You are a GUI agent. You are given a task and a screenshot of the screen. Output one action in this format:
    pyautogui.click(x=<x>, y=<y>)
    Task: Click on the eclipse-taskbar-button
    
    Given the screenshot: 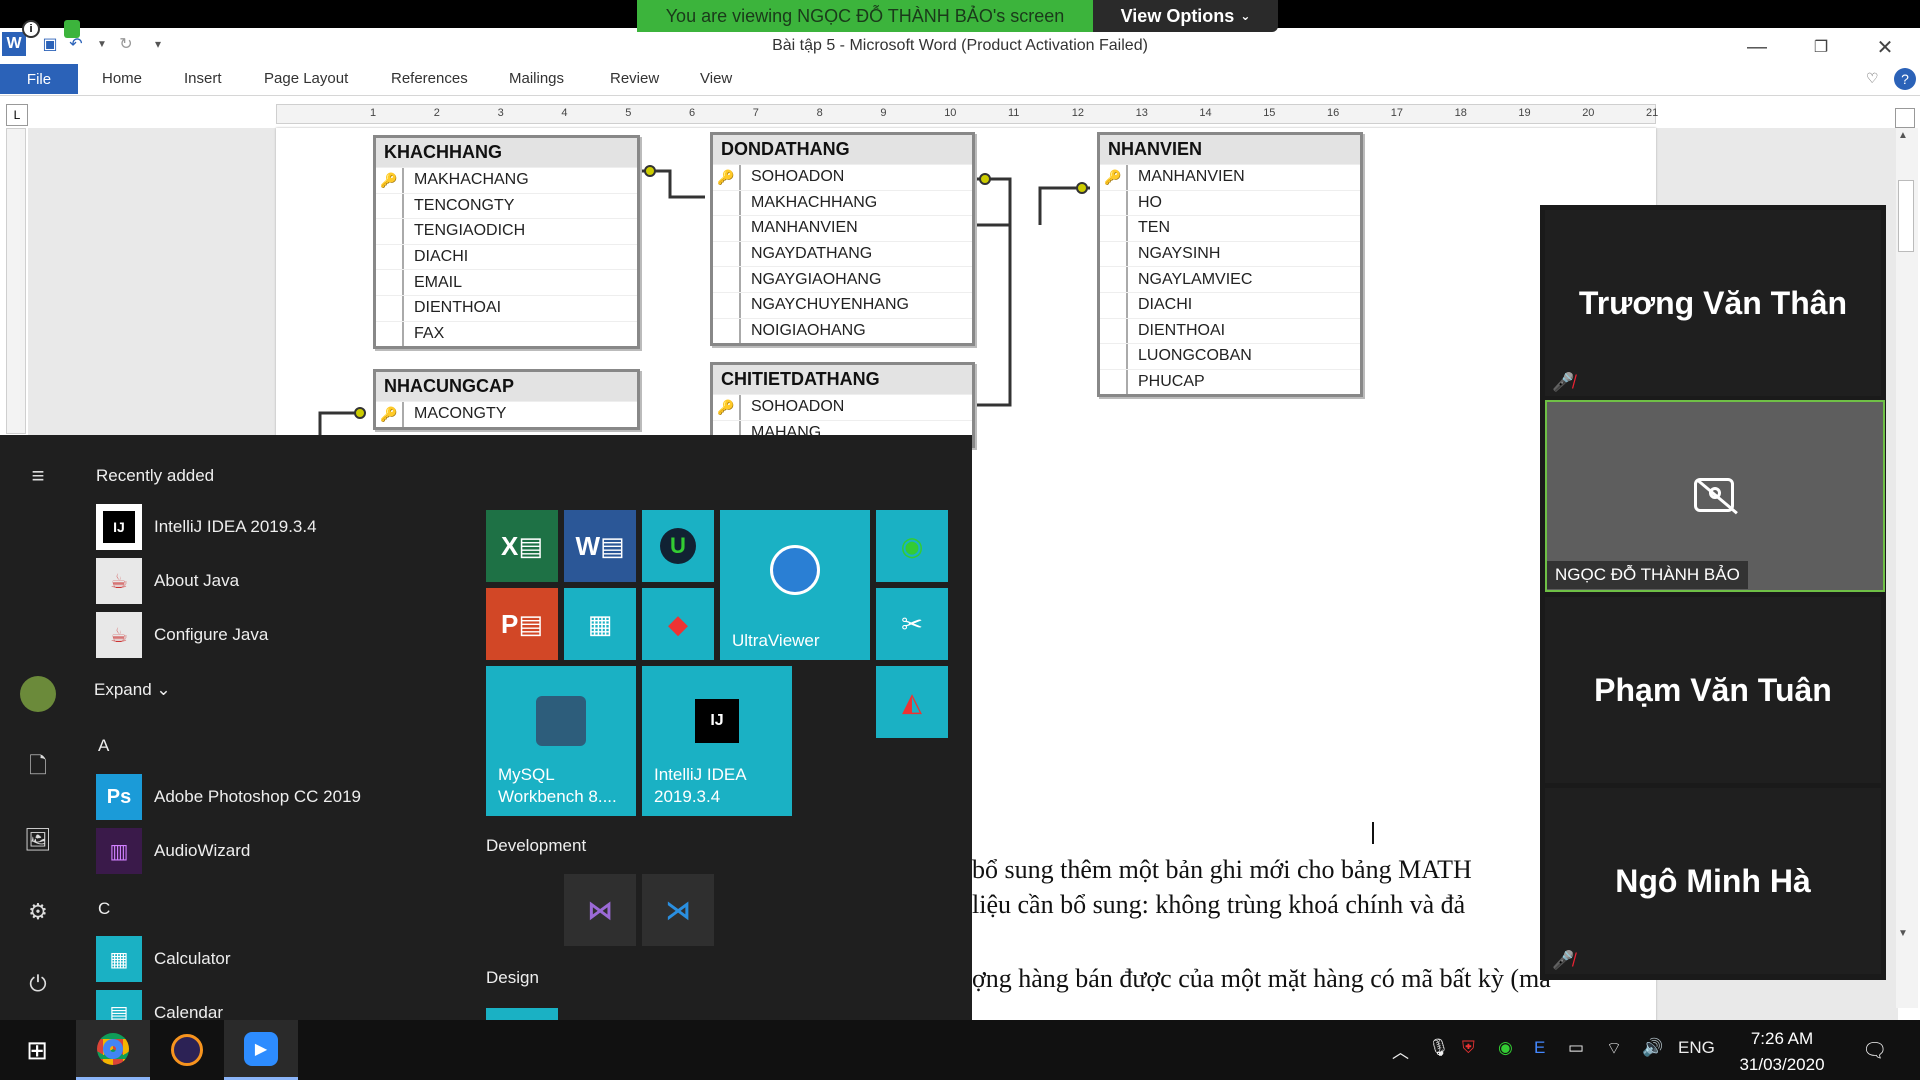 What is the action you would take?
    pyautogui.click(x=187, y=1050)
    